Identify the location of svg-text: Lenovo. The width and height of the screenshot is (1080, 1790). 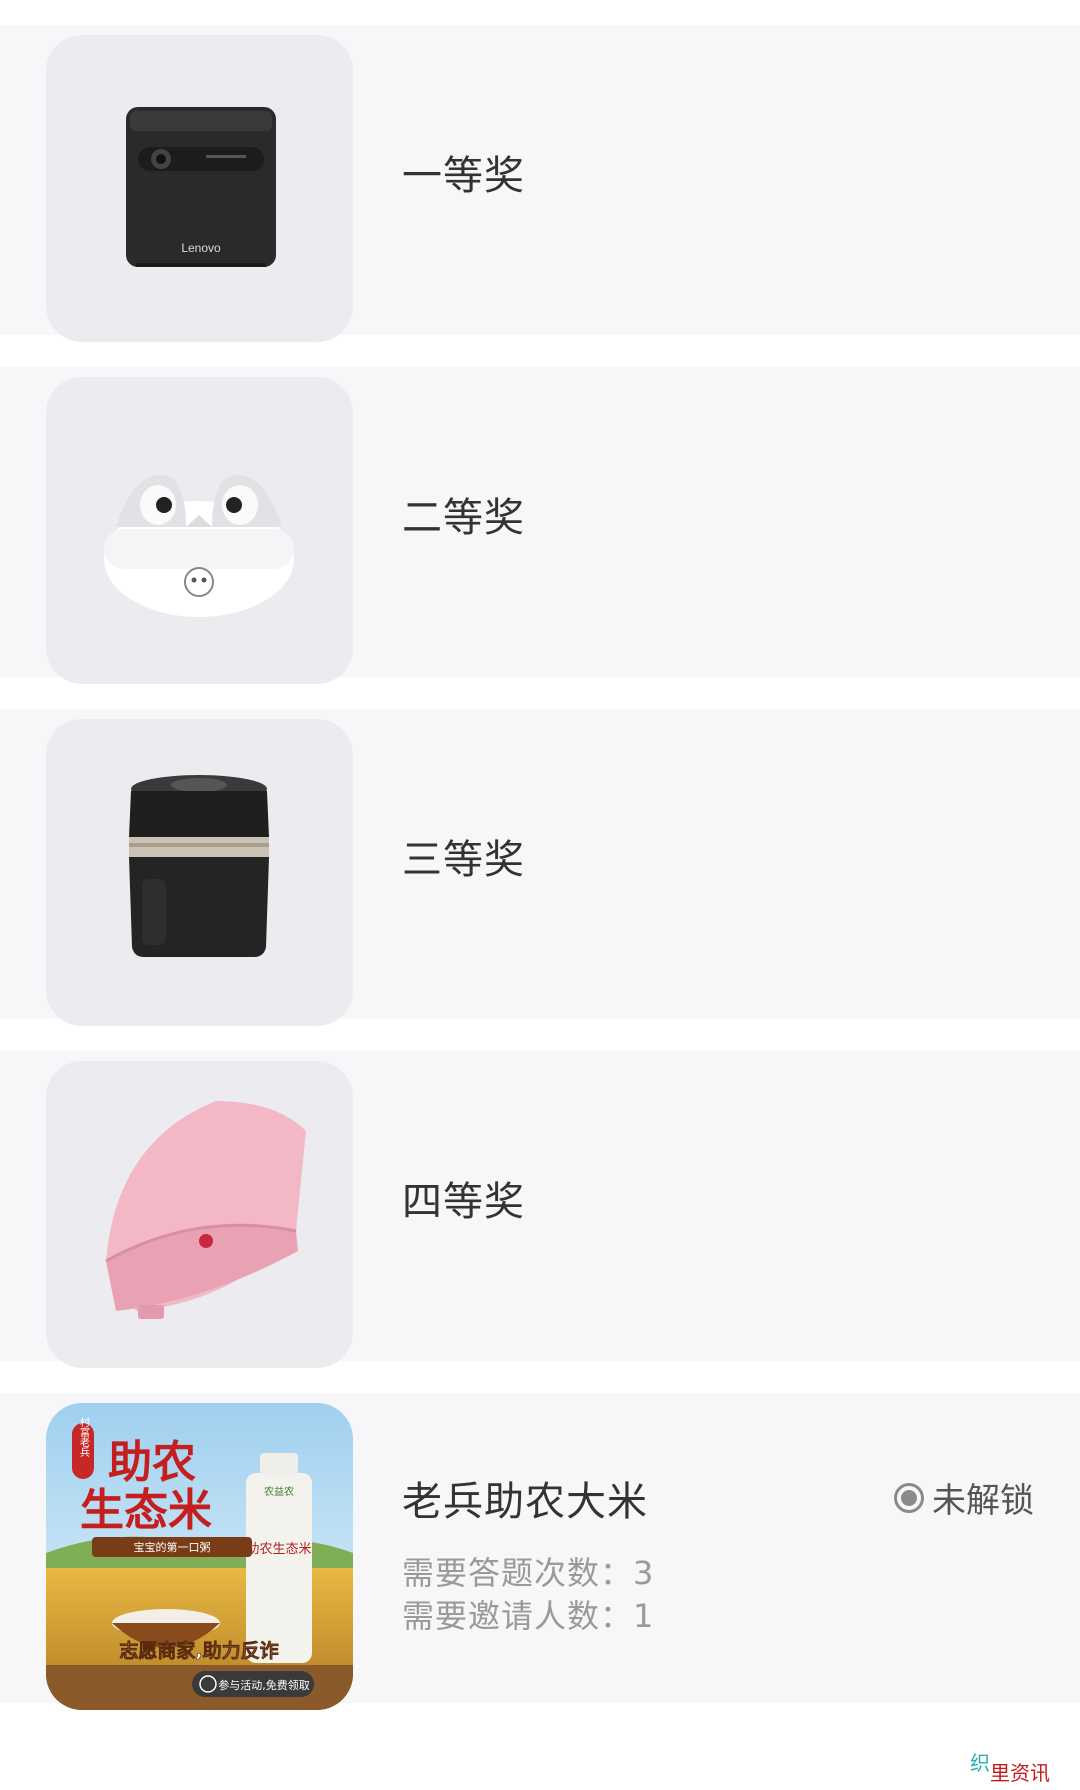
(201, 248).